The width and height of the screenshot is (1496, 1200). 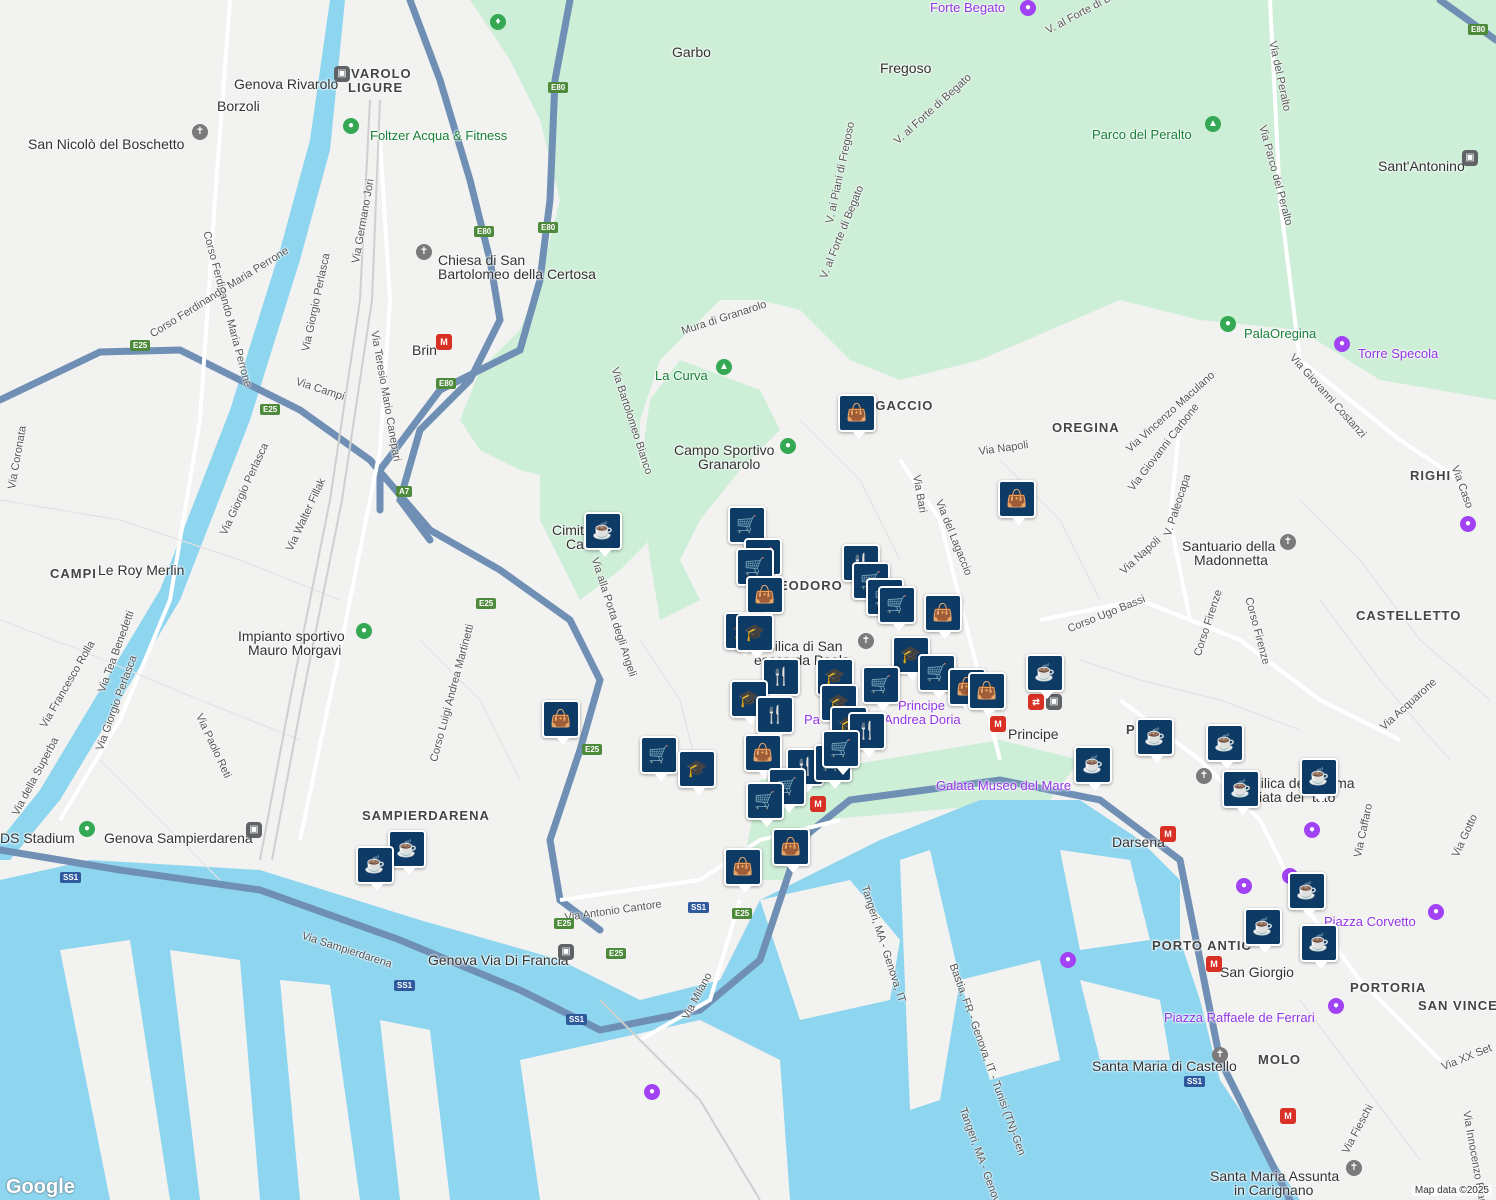 I want to click on poi-icon: ♦, so click(x=498, y=22).